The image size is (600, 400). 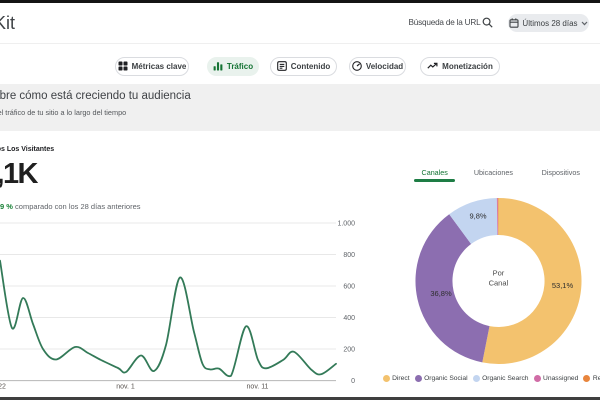 What do you see at coordinates (349, 318) in the screenshot?
I see `svg-text: 400` at bounding box center [349, 318].